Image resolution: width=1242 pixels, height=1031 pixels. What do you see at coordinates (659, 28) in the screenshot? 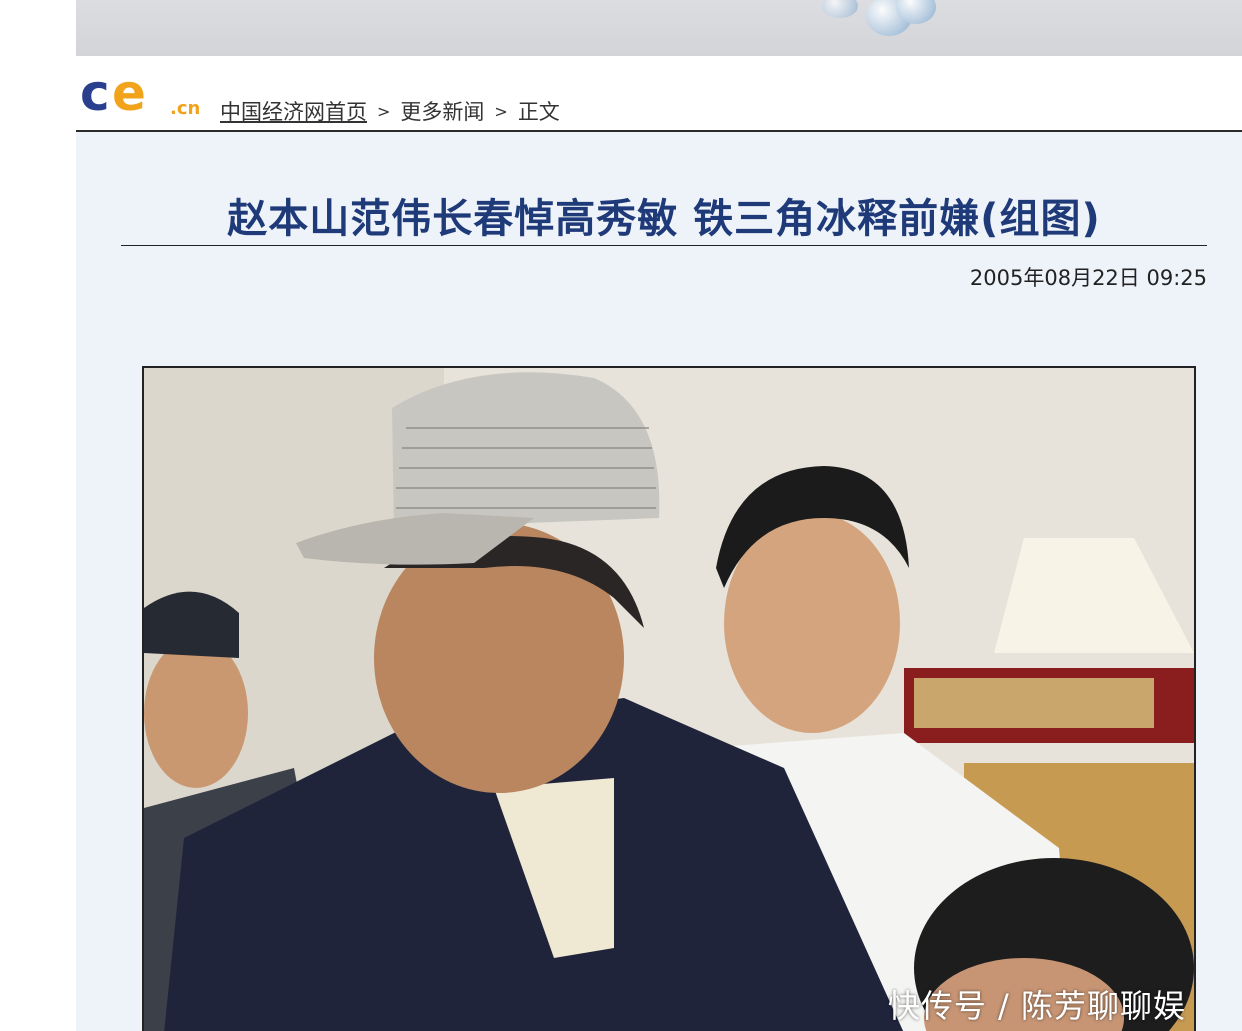
I see `top-banner` at bounding box center [659, 28].